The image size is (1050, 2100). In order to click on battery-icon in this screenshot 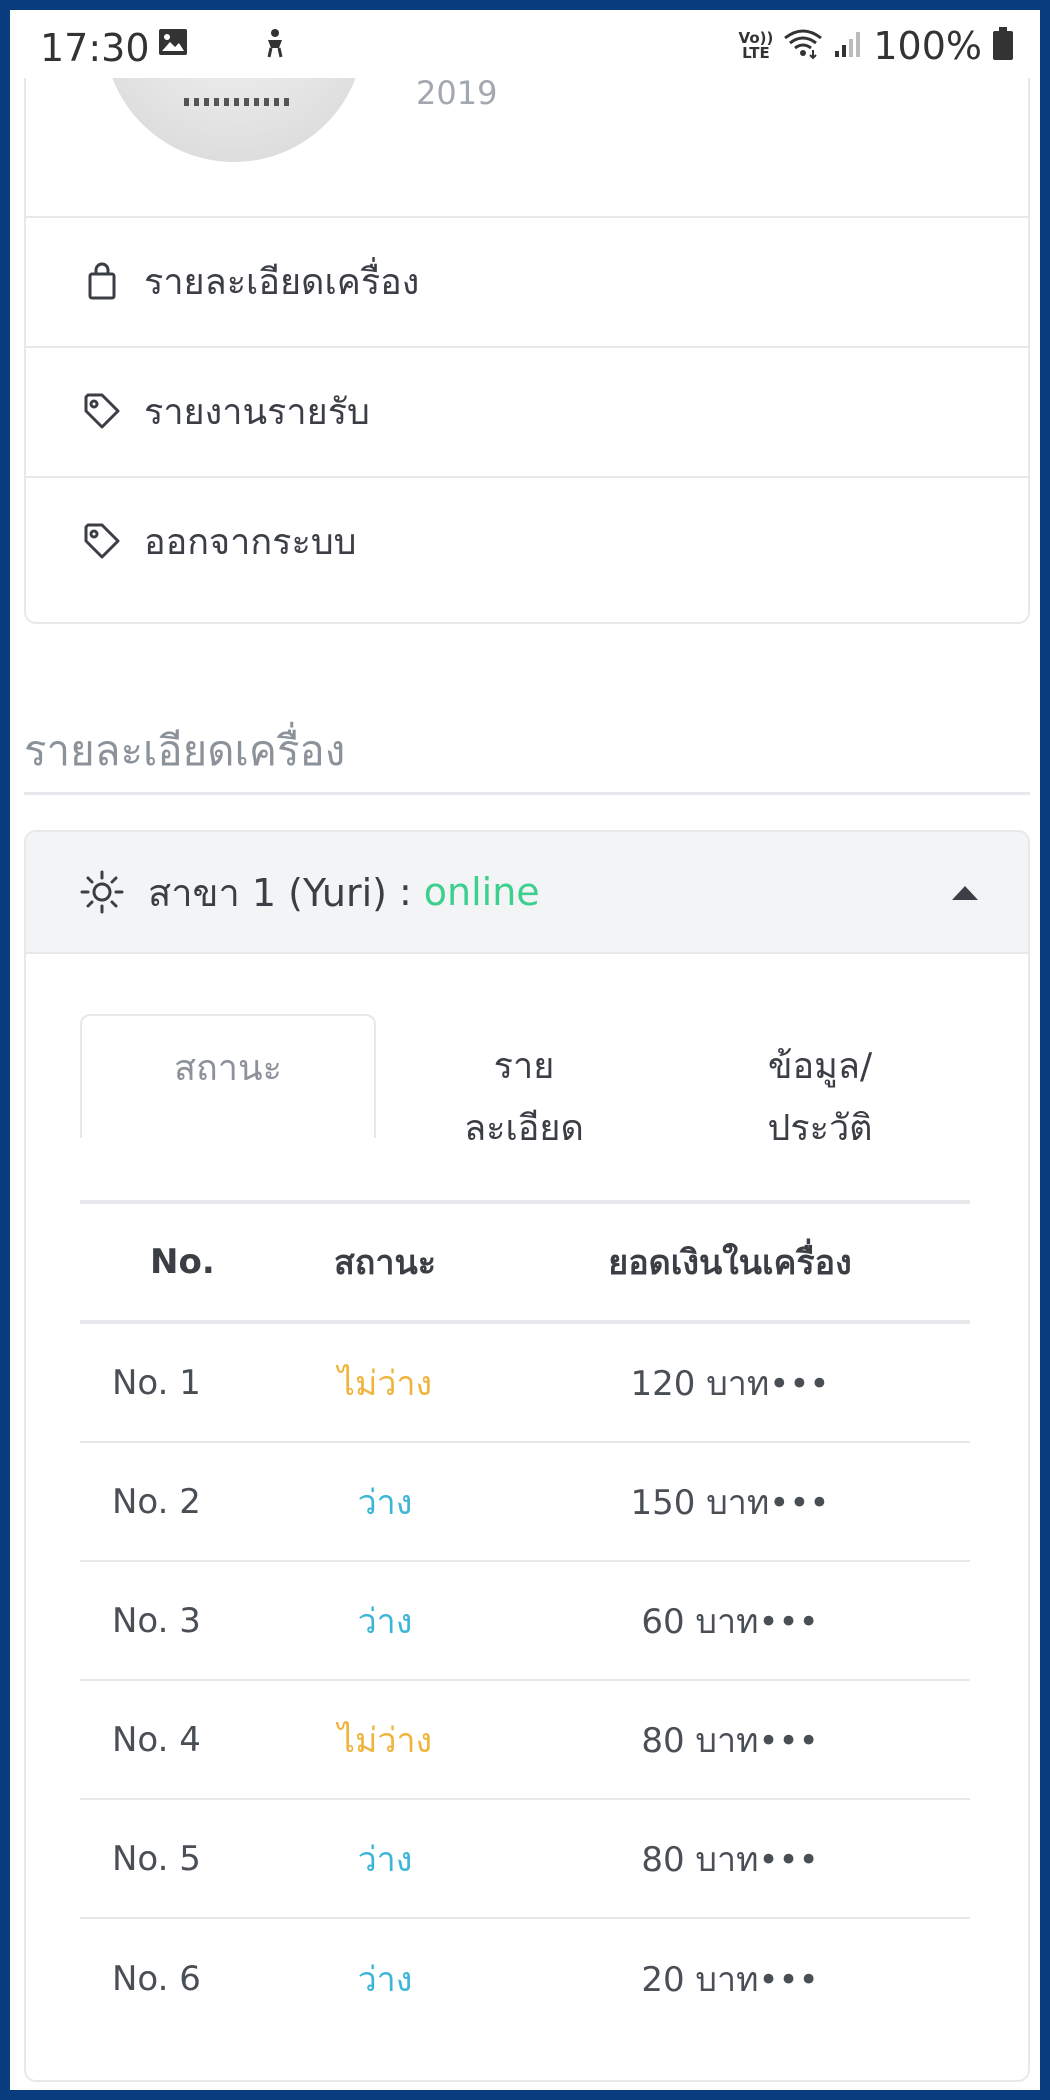, I will do `click(1003, 46)`.